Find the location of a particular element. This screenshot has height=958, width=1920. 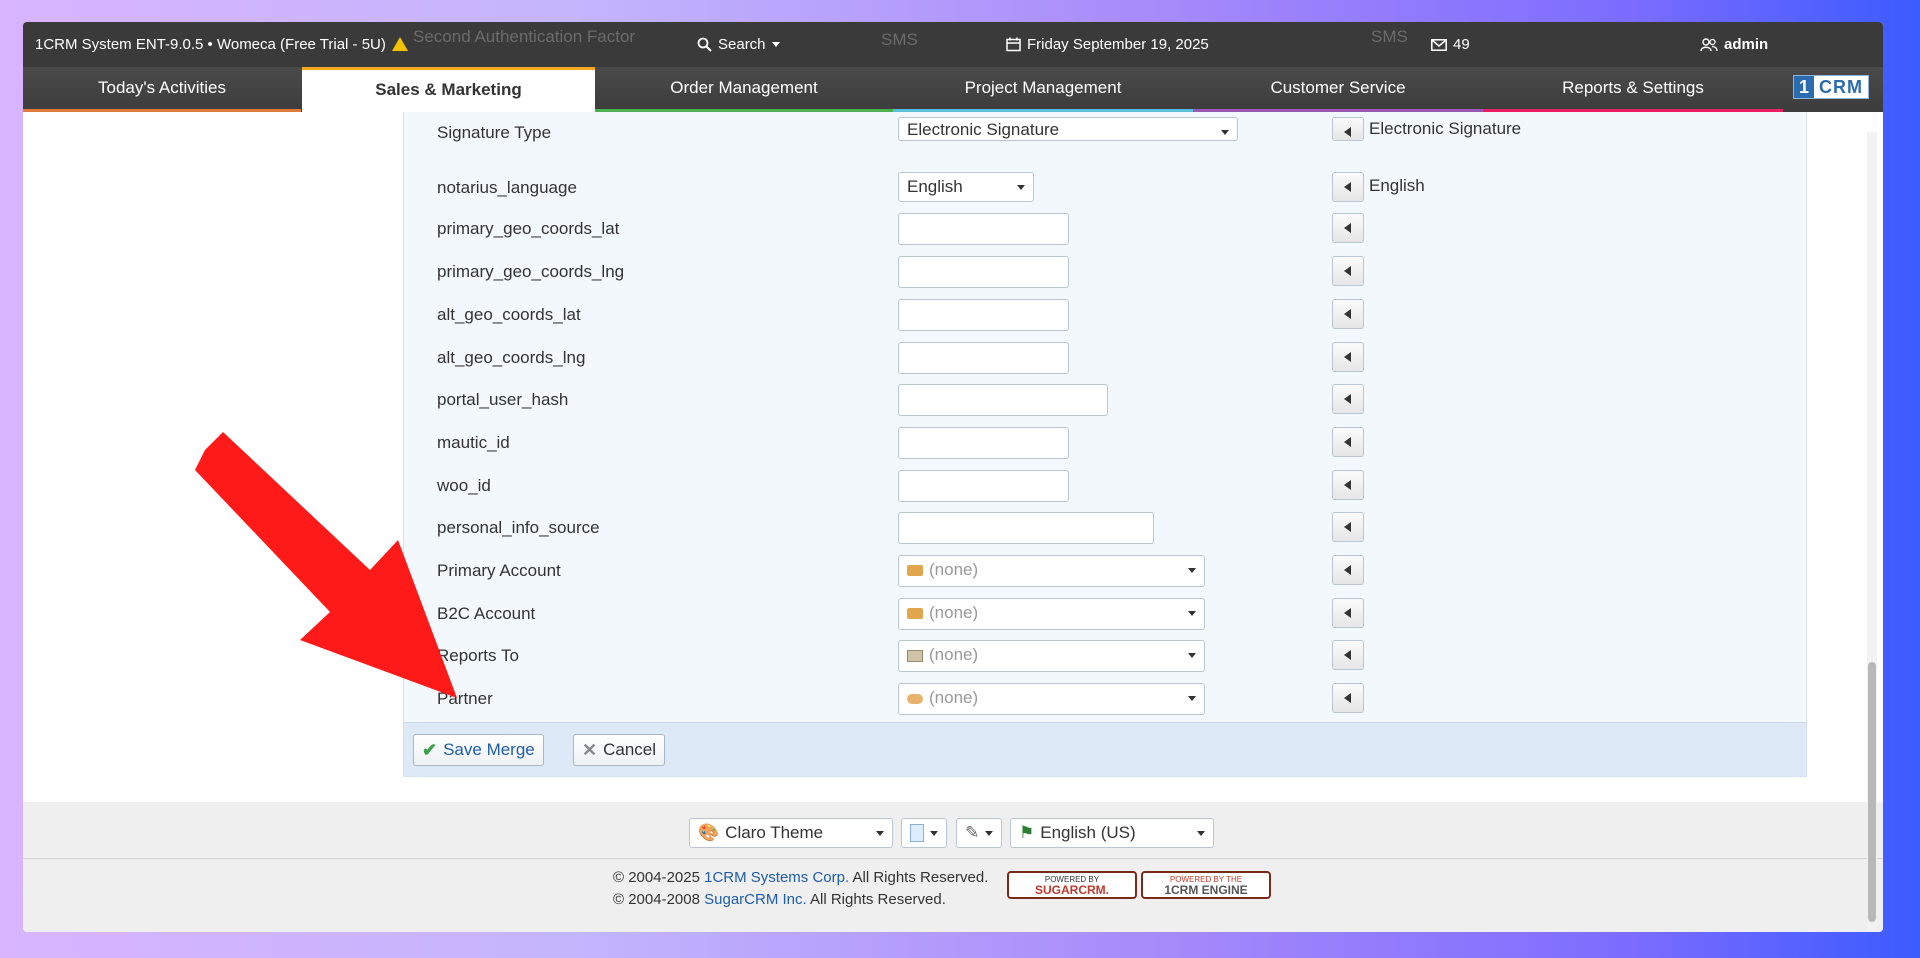

calendar-icon is located at coordinates (1013, 44).